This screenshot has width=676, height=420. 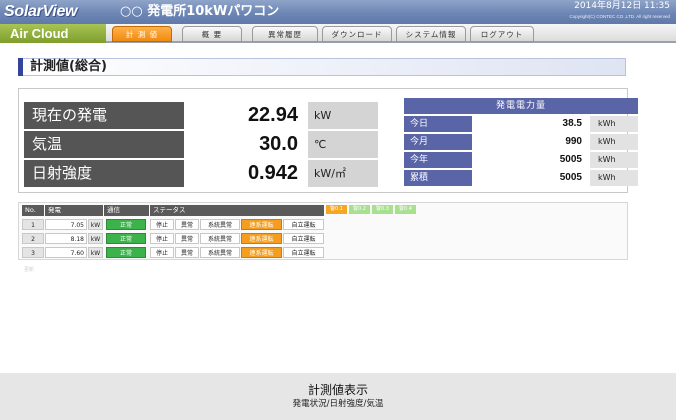 I want to click on energy-total-unit: kWh, so click(x=614, y=178).